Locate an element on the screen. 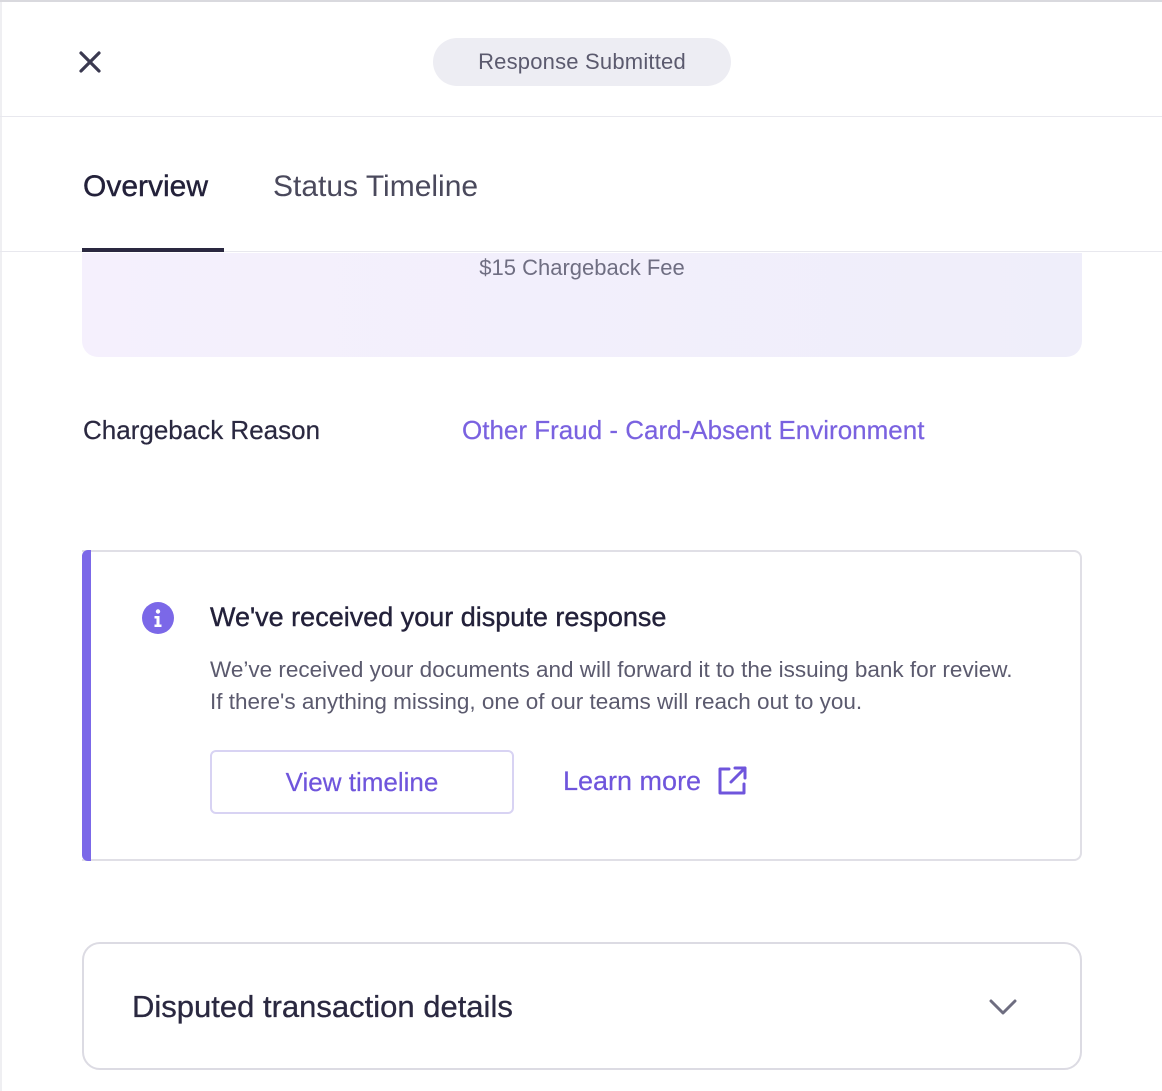 This screenshot has width=1162, height=1091. view-timeline-button: View timeline is located at coordinates (362, 782).